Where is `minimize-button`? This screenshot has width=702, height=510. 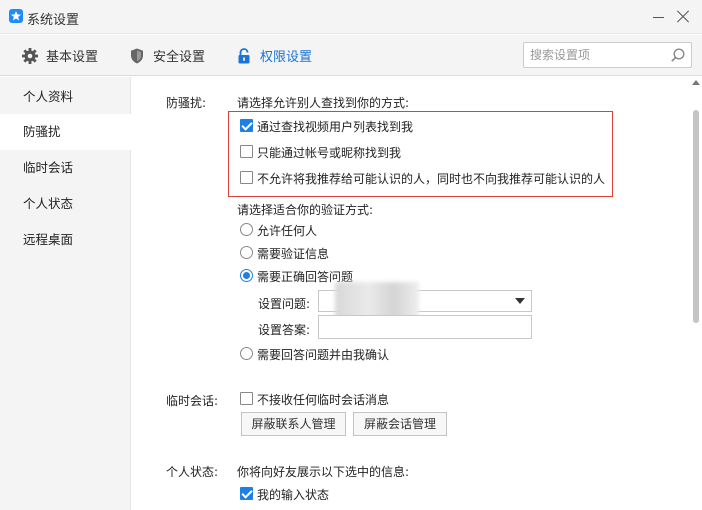
minimize-button is located at coordinates (659, 17).